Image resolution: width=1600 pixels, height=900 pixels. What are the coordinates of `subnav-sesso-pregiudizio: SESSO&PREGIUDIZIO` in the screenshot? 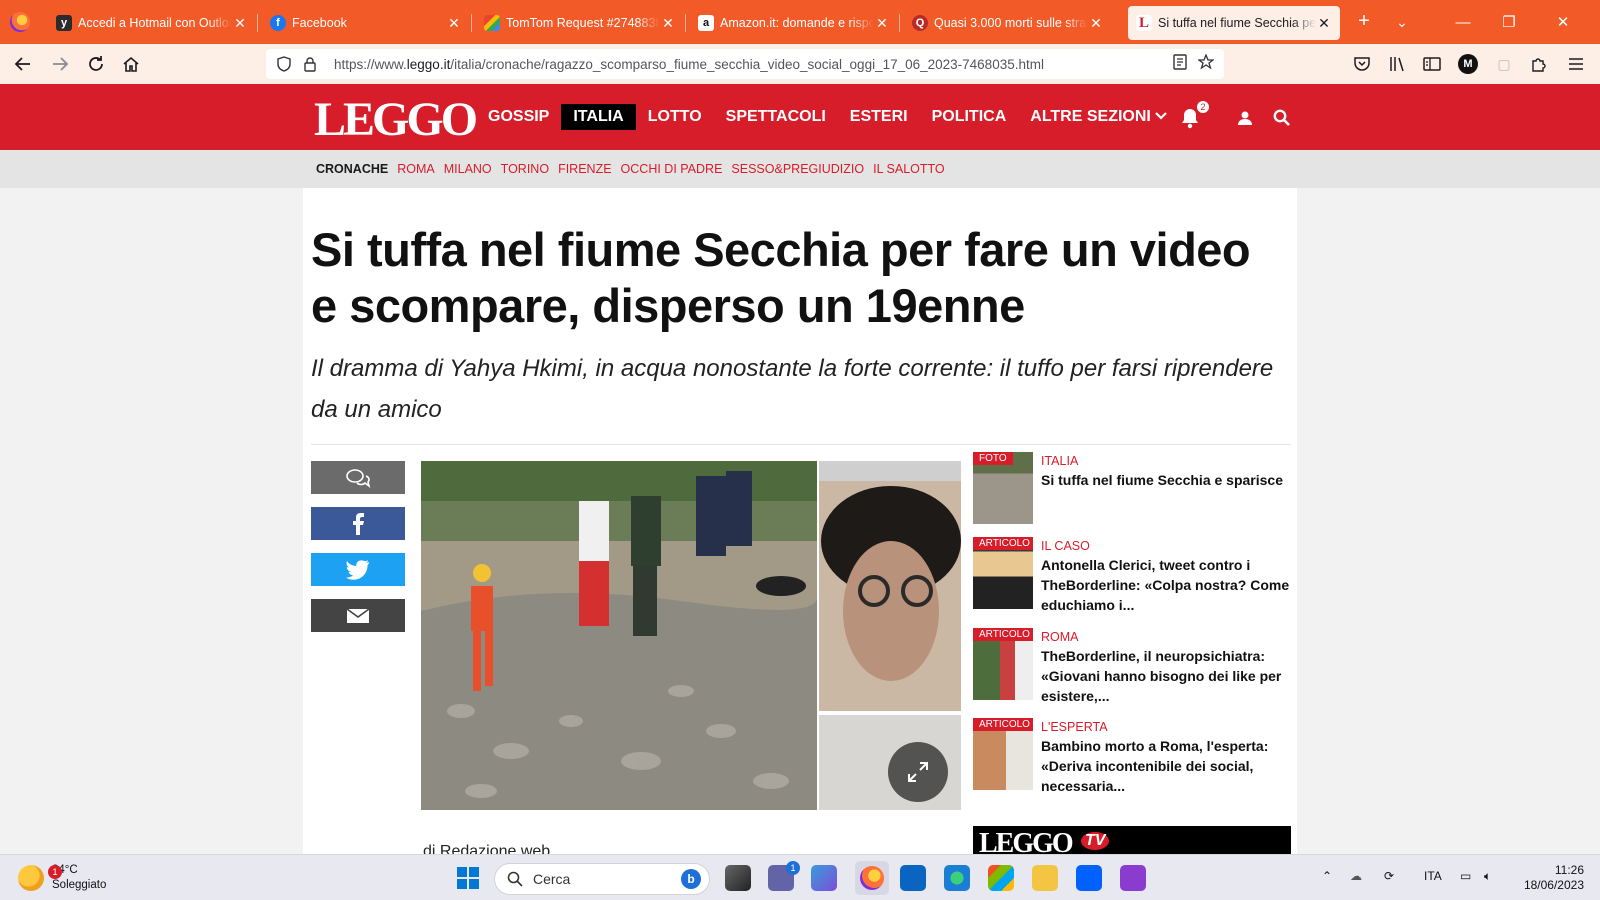 It's located at (797, 169).